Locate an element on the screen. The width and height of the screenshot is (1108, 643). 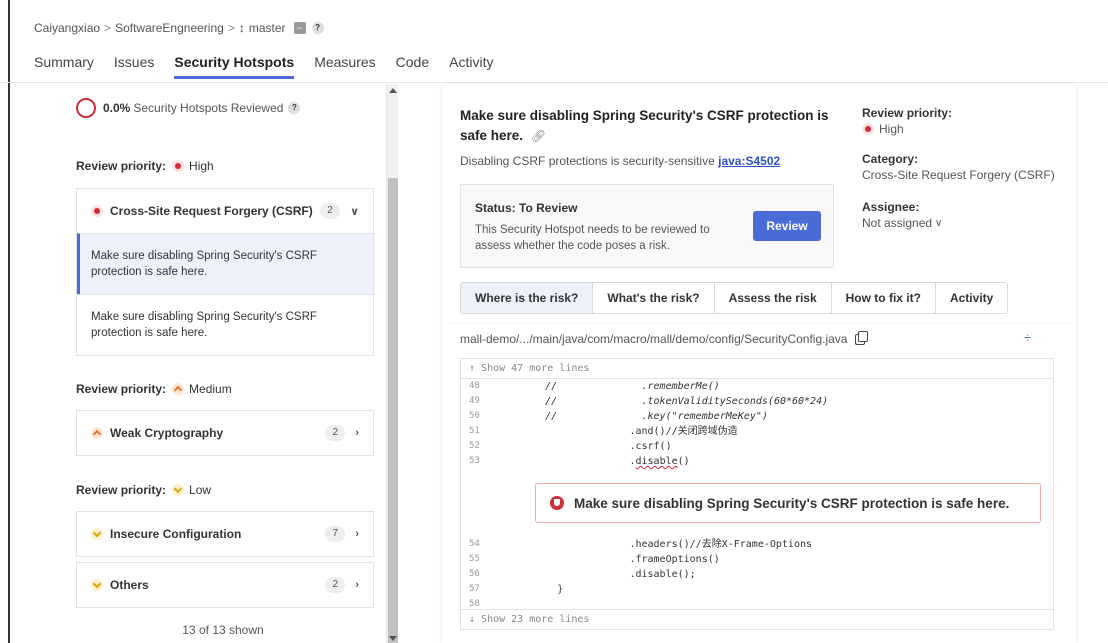
priority-heading-medium: Review priority: Medium is located at coordinates (154, 389).